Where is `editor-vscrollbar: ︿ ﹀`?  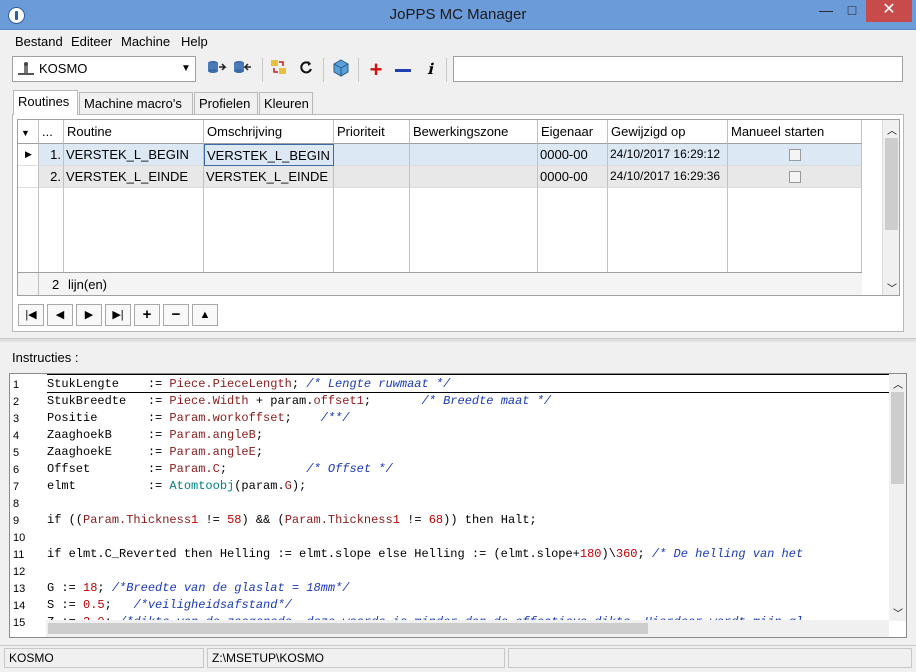
editor-vscrollbar: ︿ ﹀ is located at coordinates (897, 497).